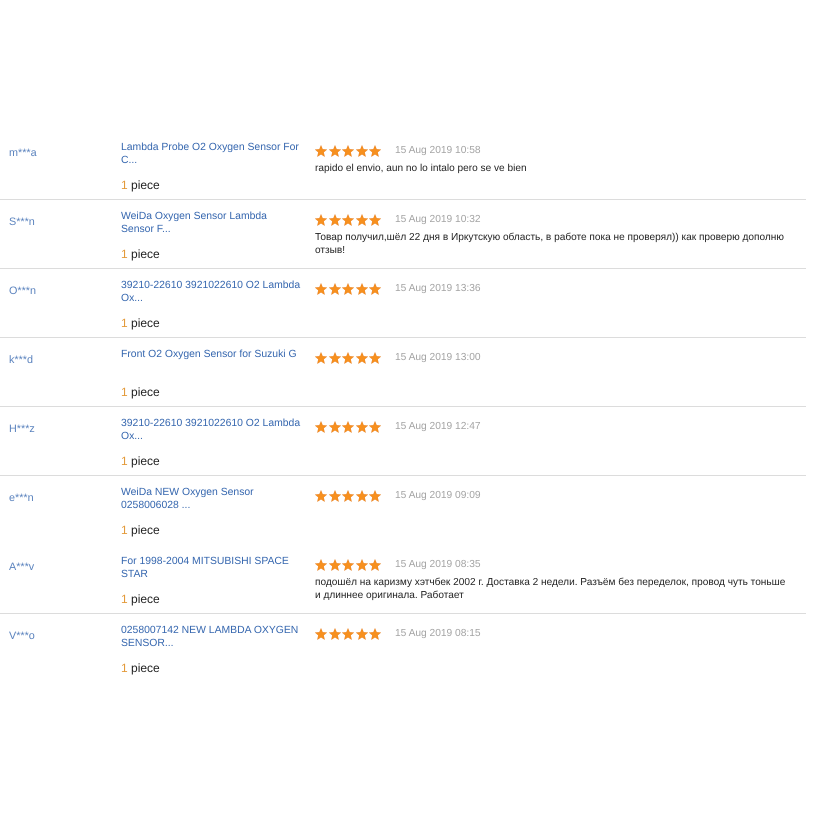 Image resolution: width=814 pixels, height=814 pixels. I want to click on reviewer-name: m***a, so click(23, 153).